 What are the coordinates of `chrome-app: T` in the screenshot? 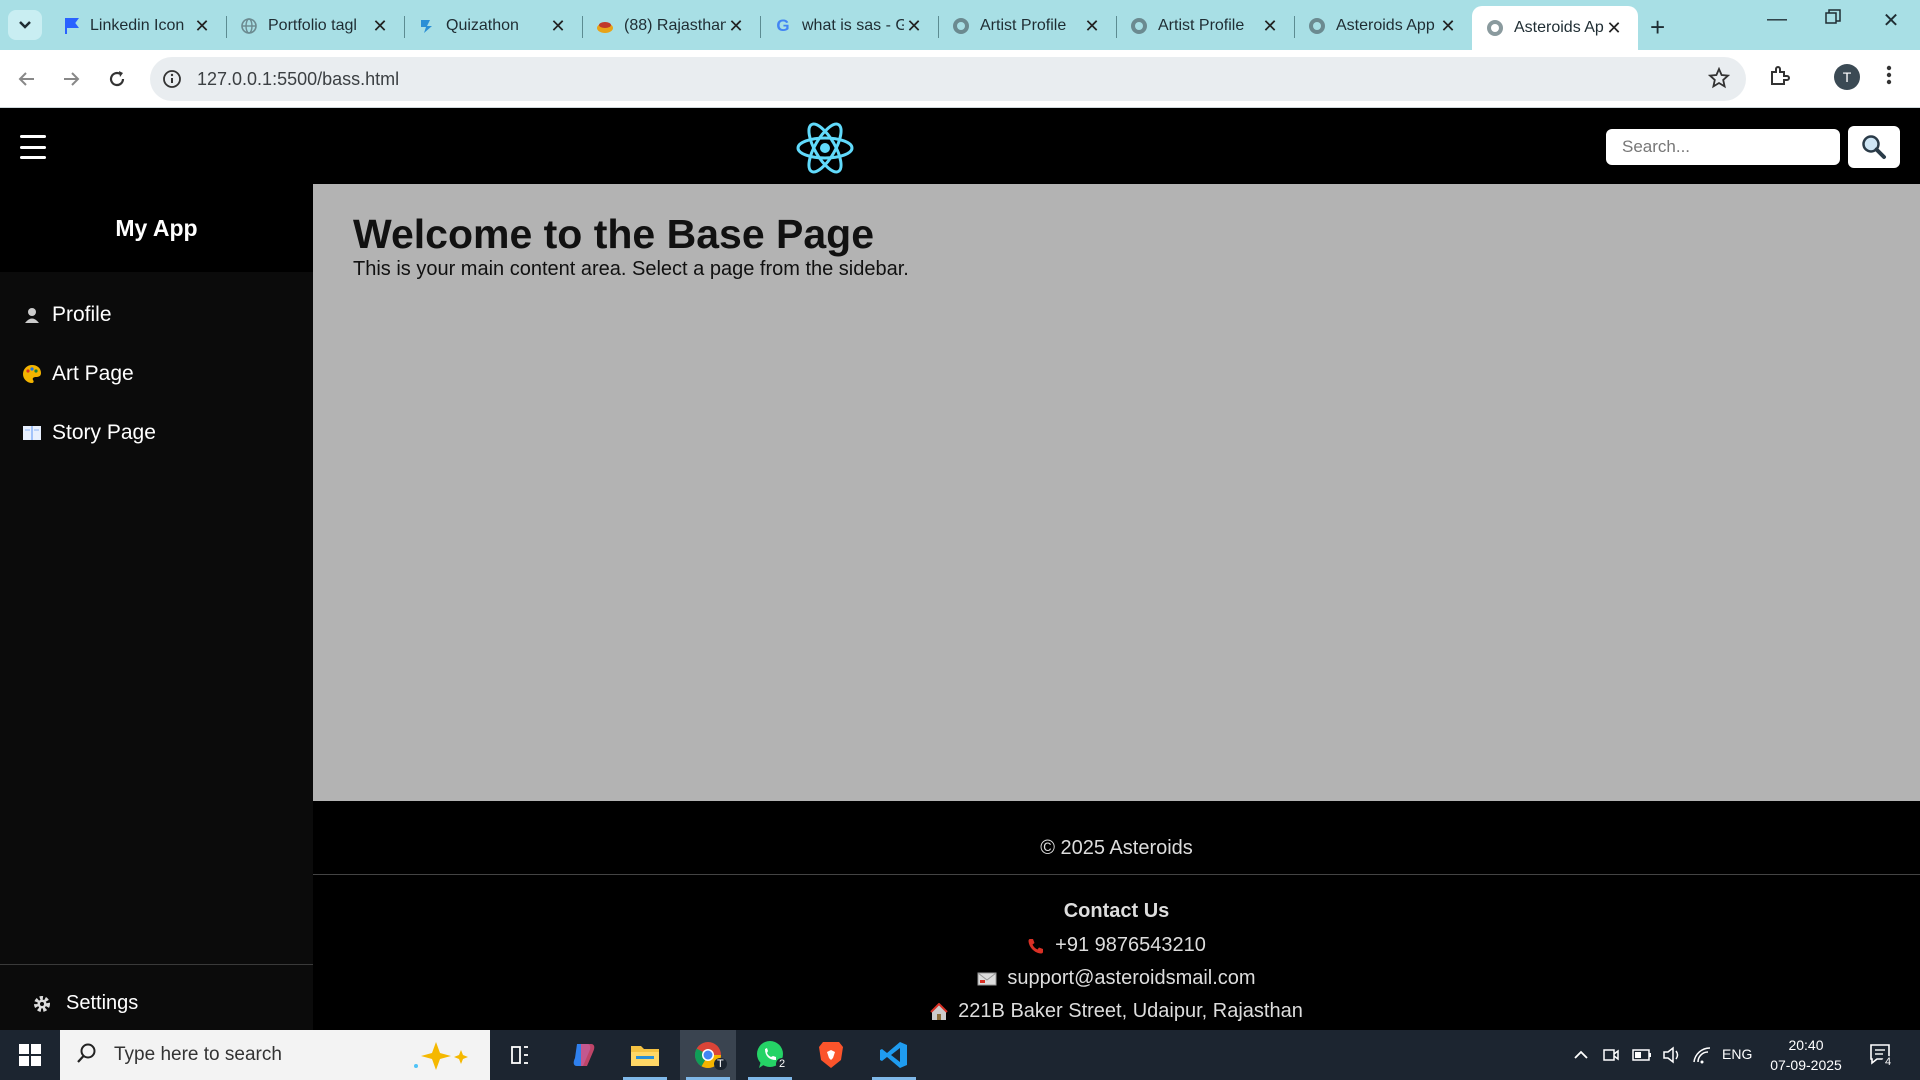 It's located at (708, 1055).